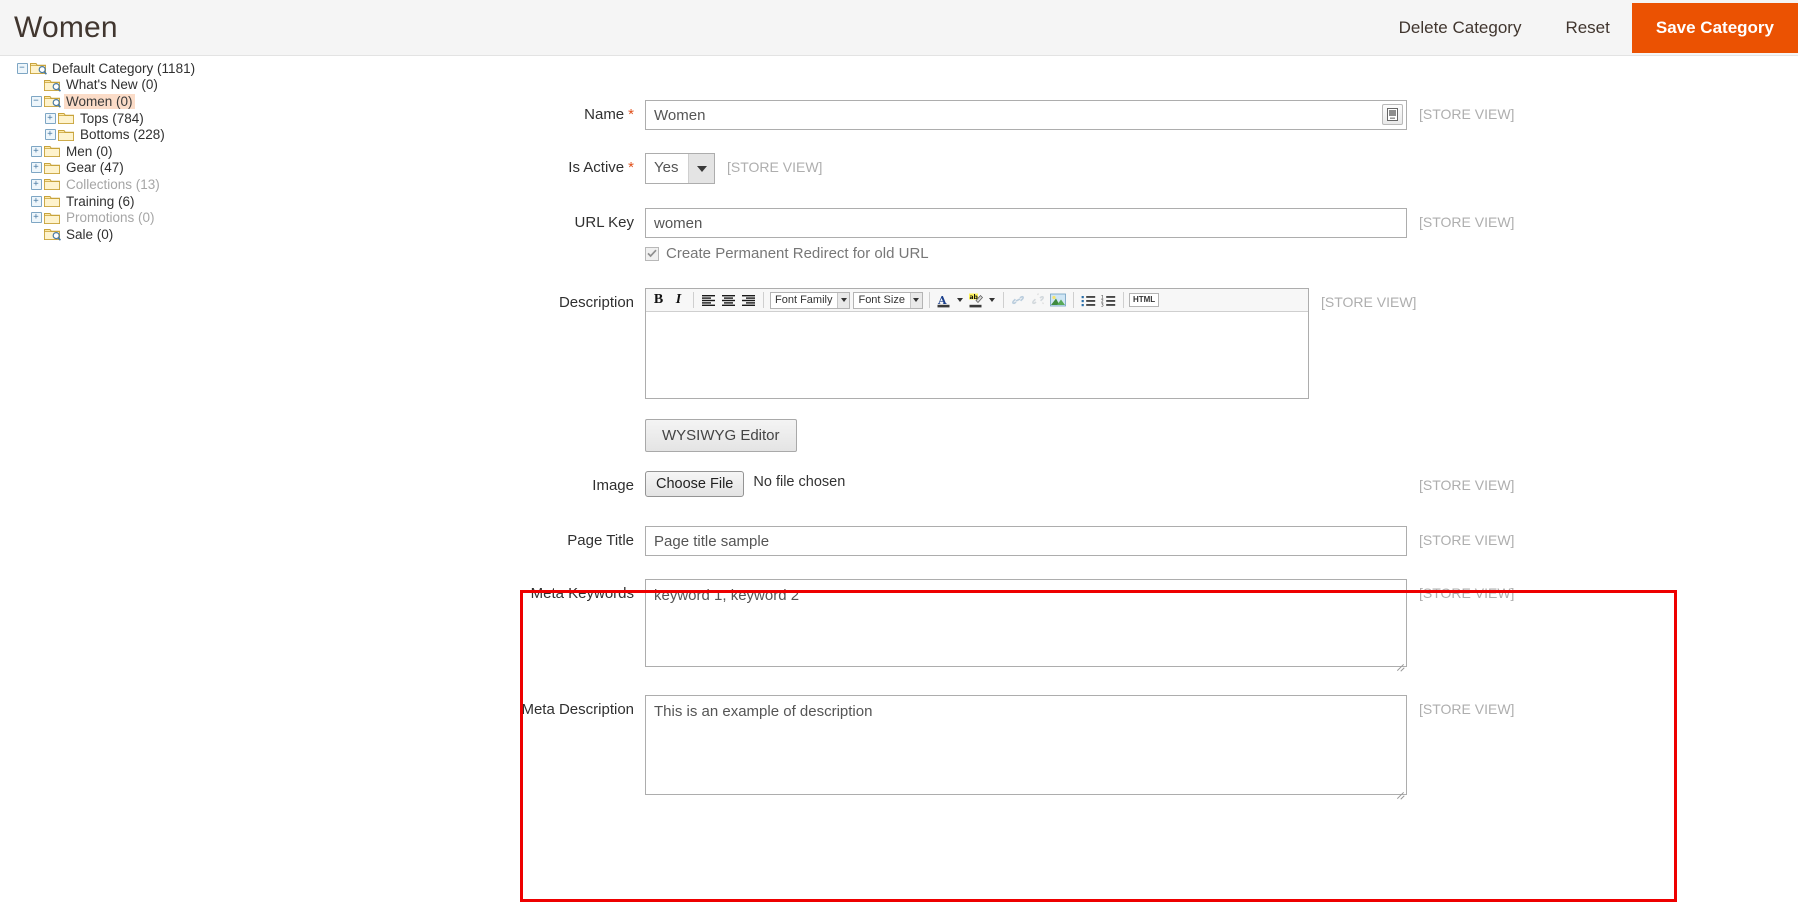 This screenshot has width=1798, height=911. I want to click on choose-file-button: Choose File, so click(695, 484).